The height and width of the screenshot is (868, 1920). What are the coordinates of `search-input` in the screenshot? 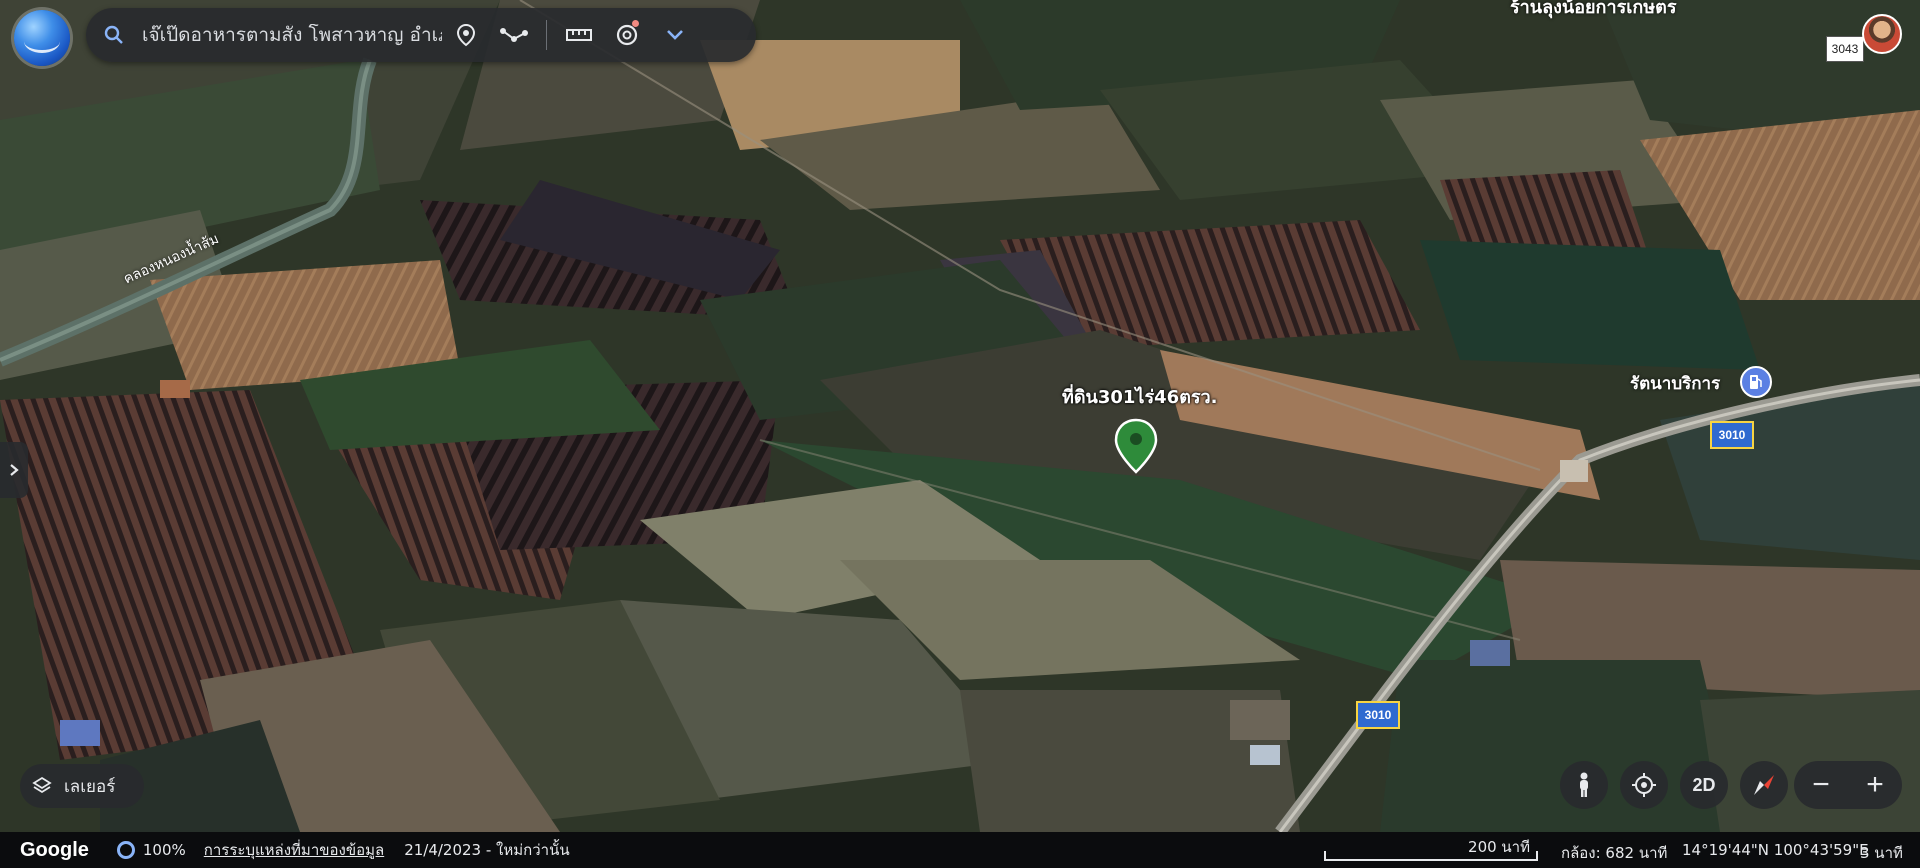 It's located at (292, 35).